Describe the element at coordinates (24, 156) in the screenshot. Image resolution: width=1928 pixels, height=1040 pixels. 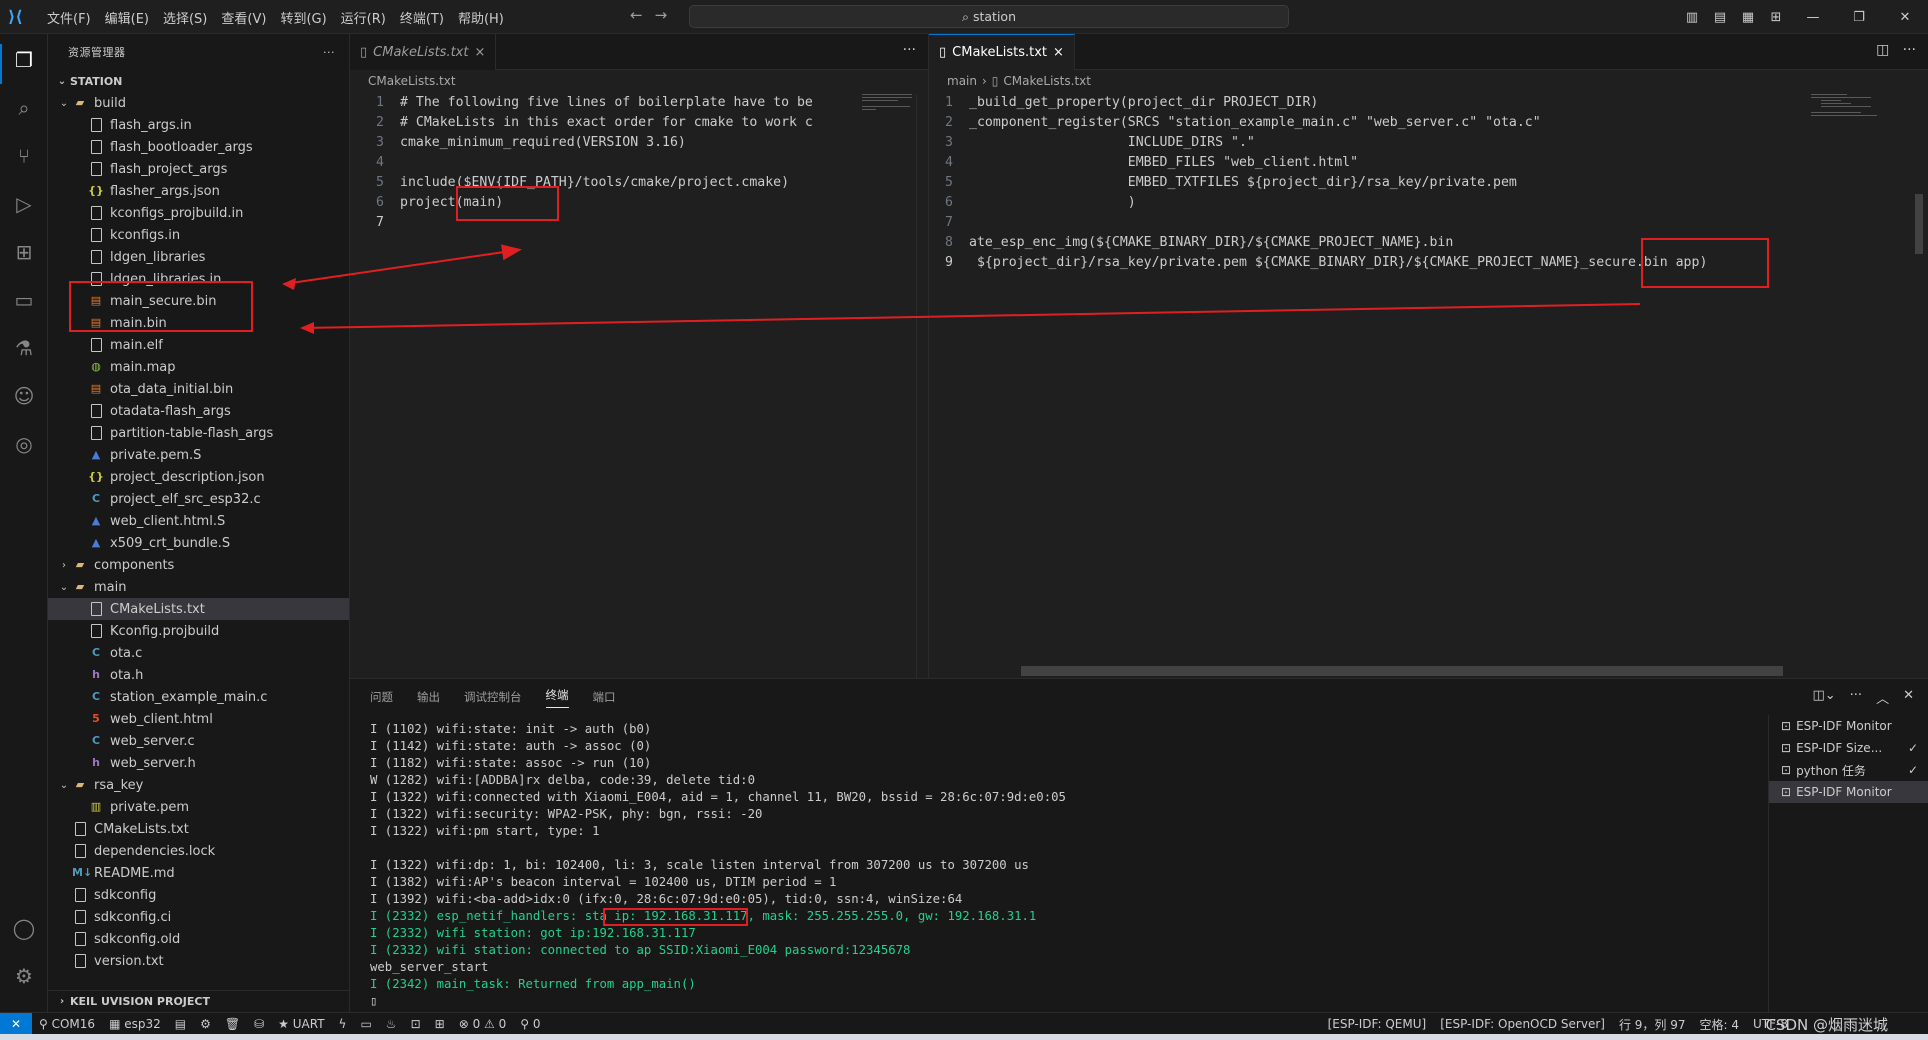
I see `source-control-icon: ⑂` at that location.